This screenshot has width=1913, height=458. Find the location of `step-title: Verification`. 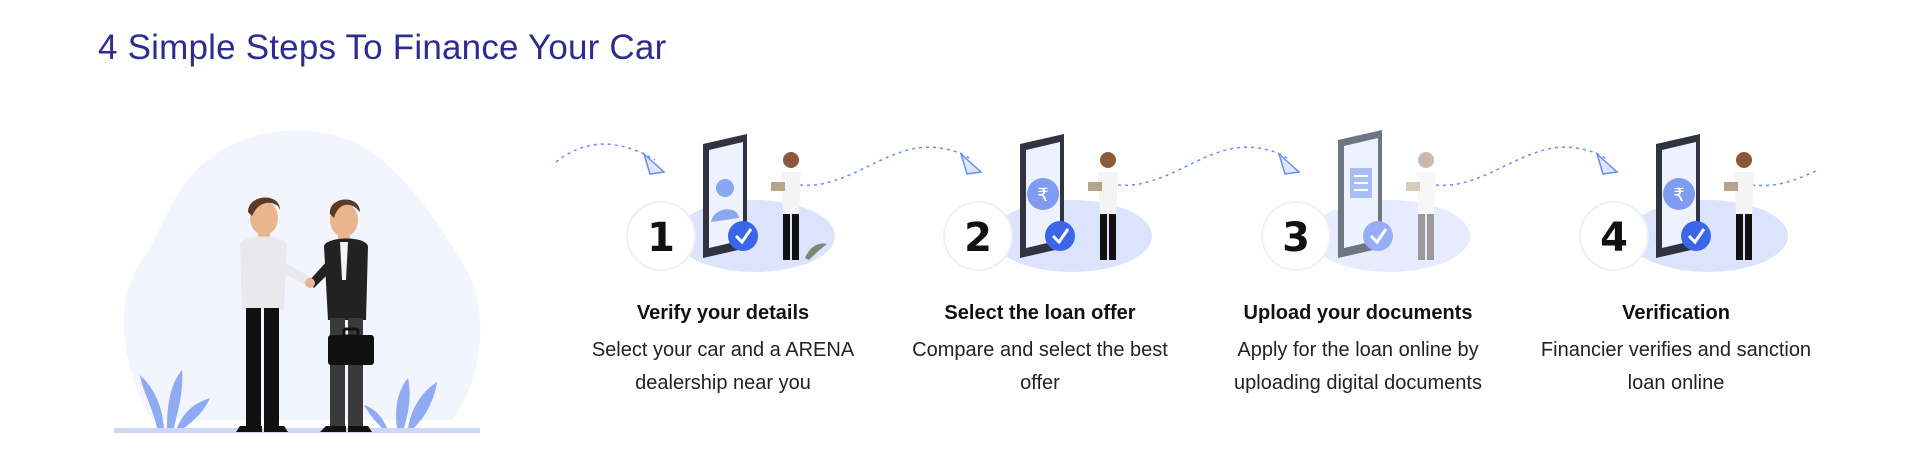

step-title: Verification is located at coordinates (1676, 313).